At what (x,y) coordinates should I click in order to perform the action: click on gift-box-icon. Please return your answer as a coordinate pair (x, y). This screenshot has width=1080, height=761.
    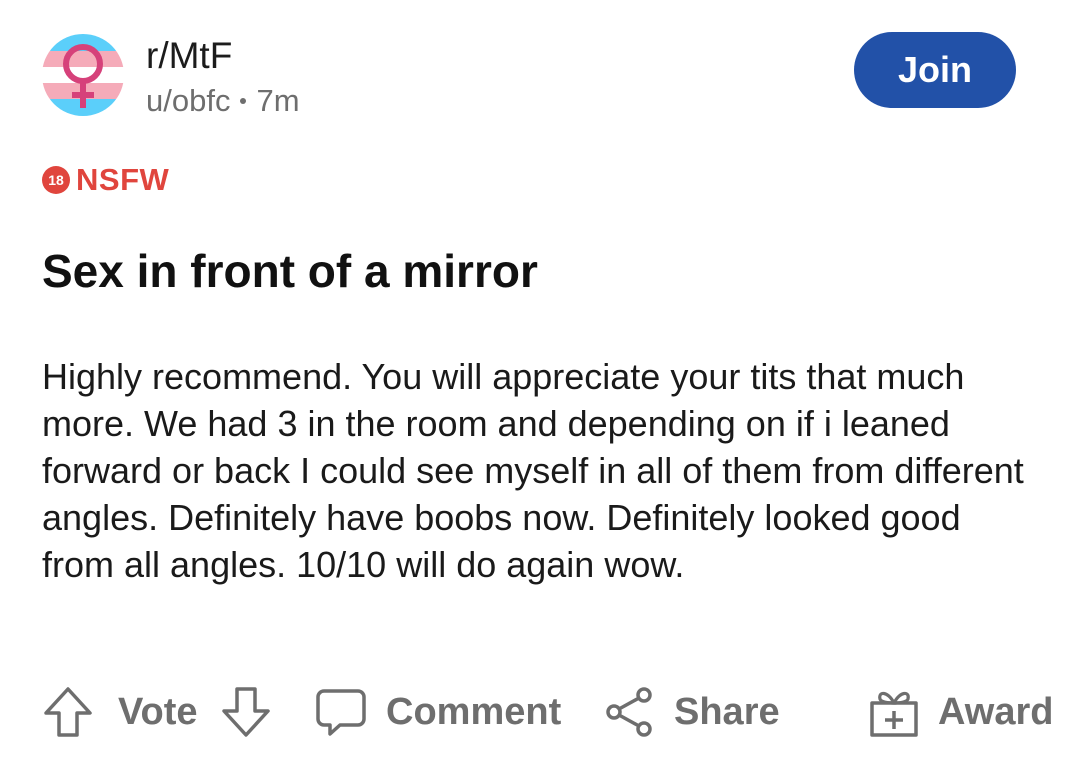
    Looking at the image, I should click on (894, 714).